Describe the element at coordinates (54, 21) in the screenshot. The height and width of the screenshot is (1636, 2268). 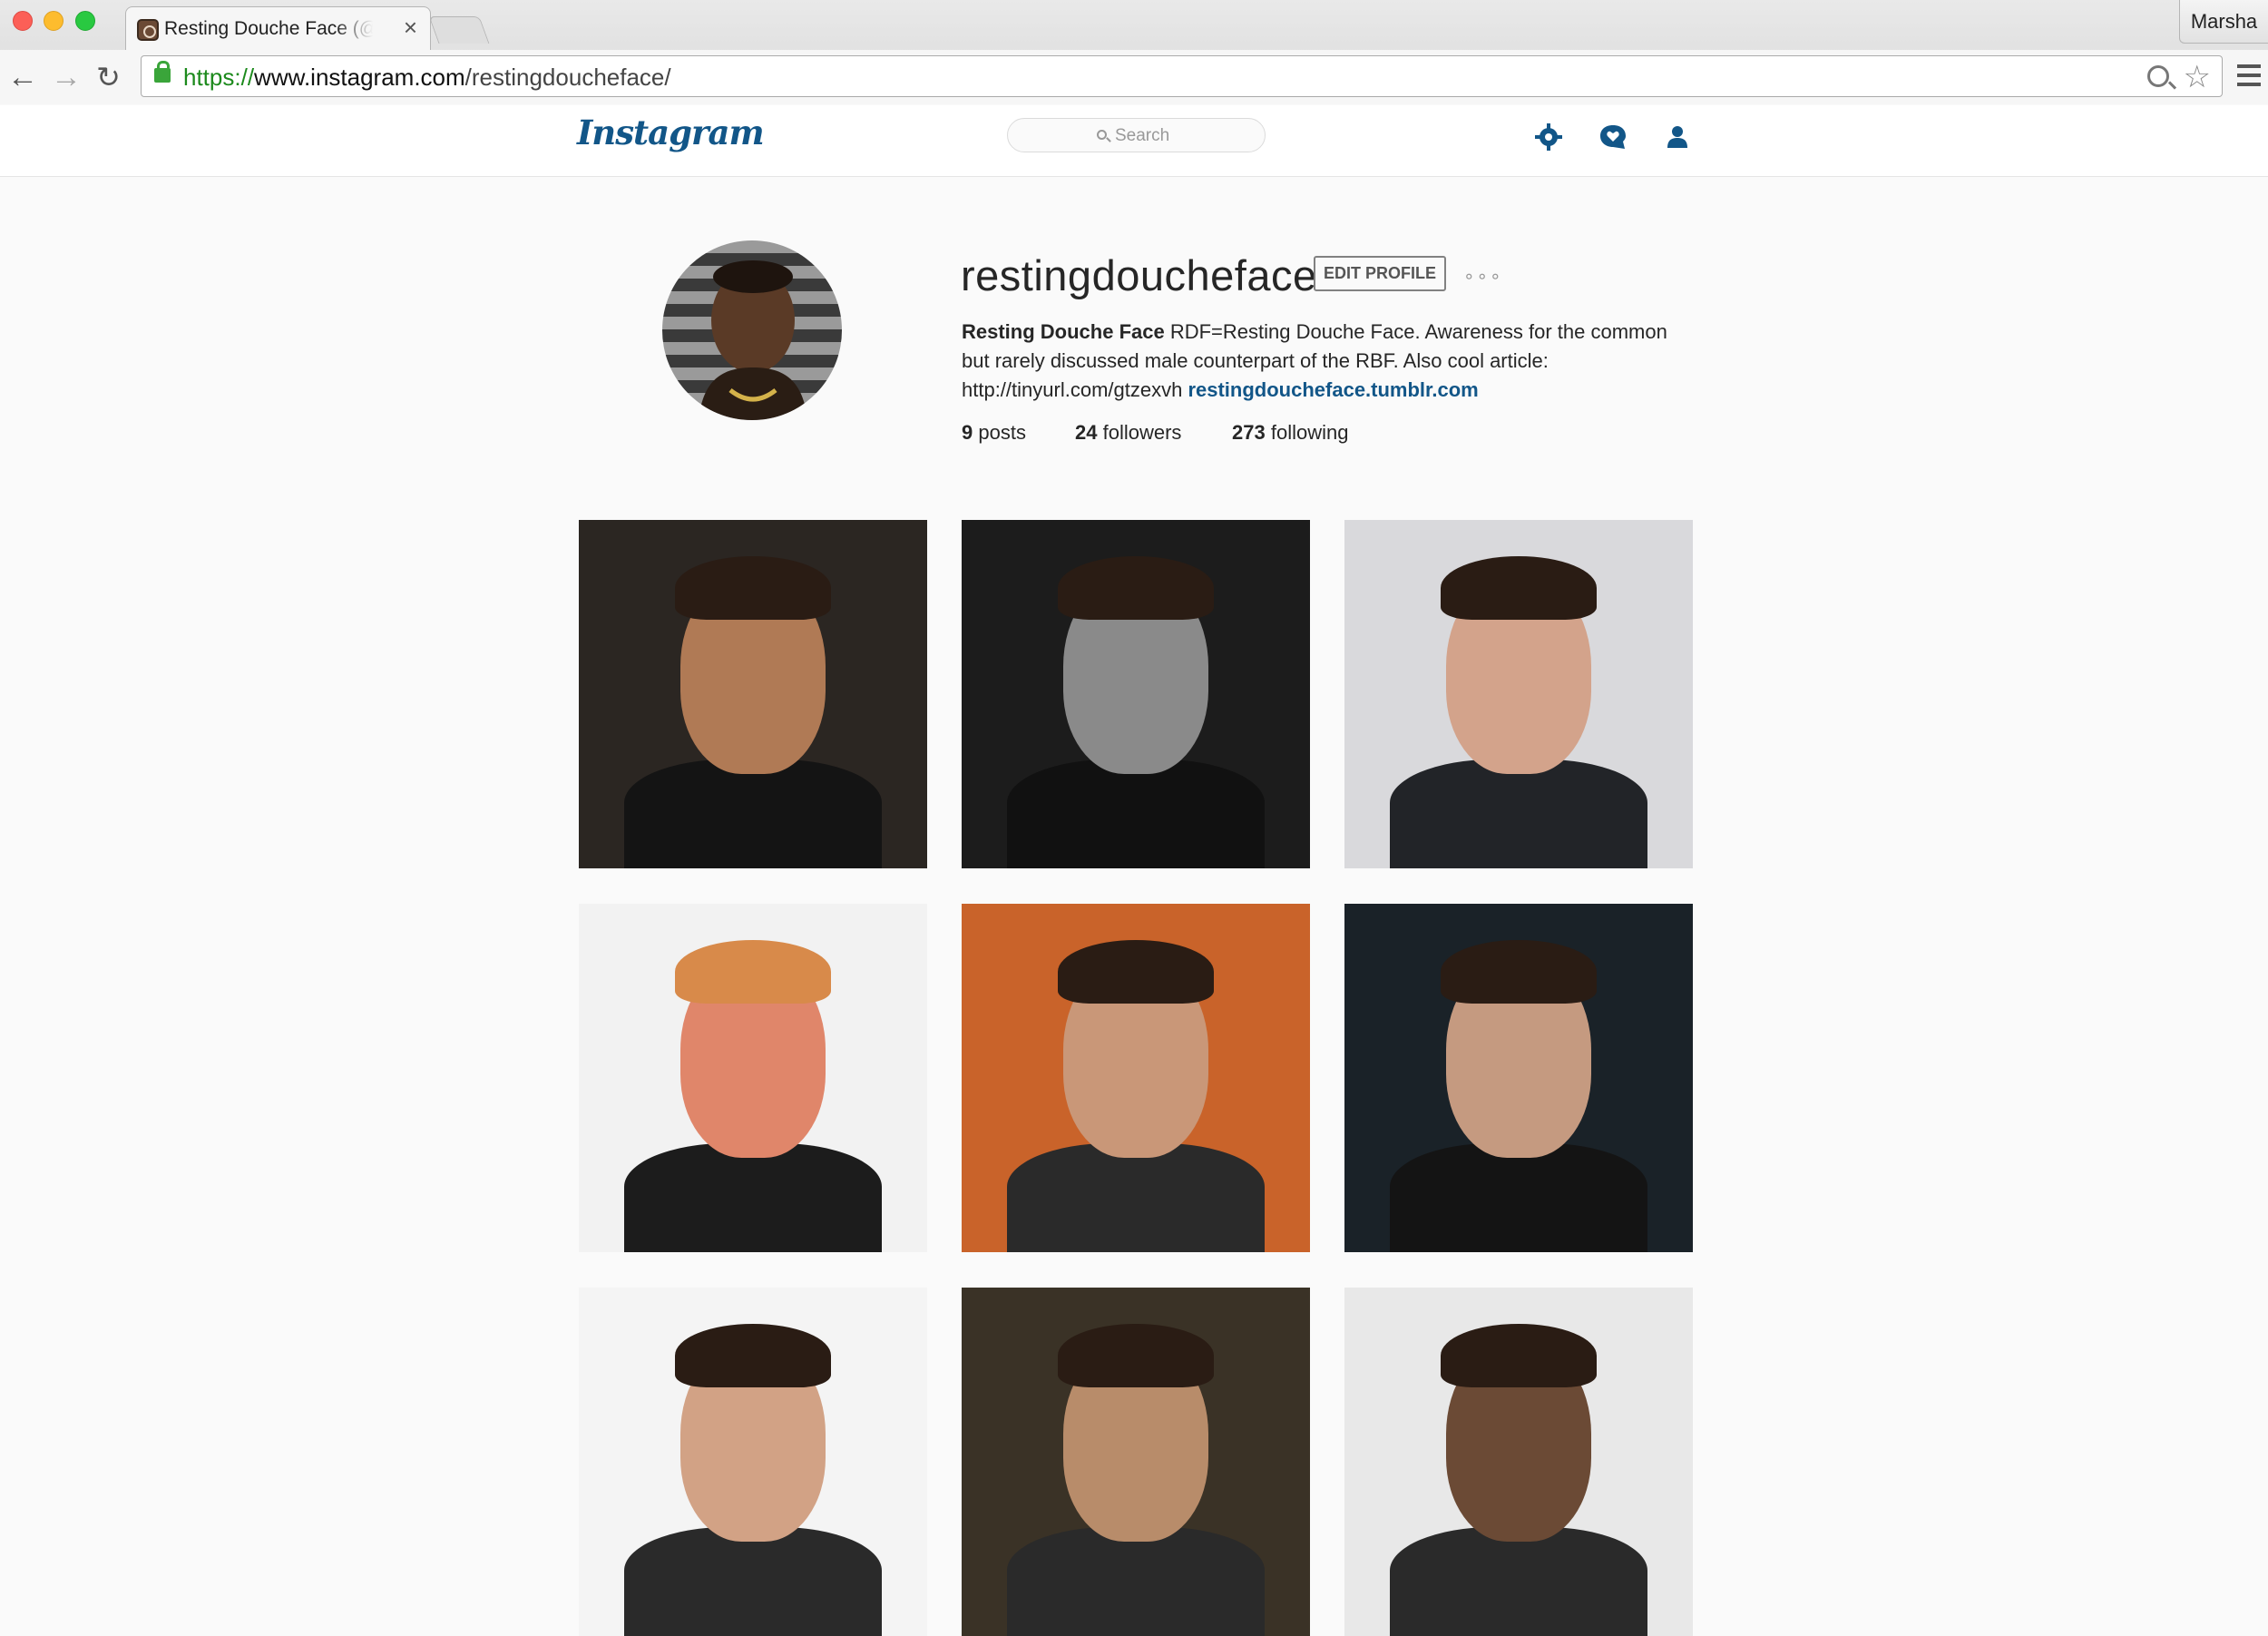
I see `window-minimize-button` at that location.